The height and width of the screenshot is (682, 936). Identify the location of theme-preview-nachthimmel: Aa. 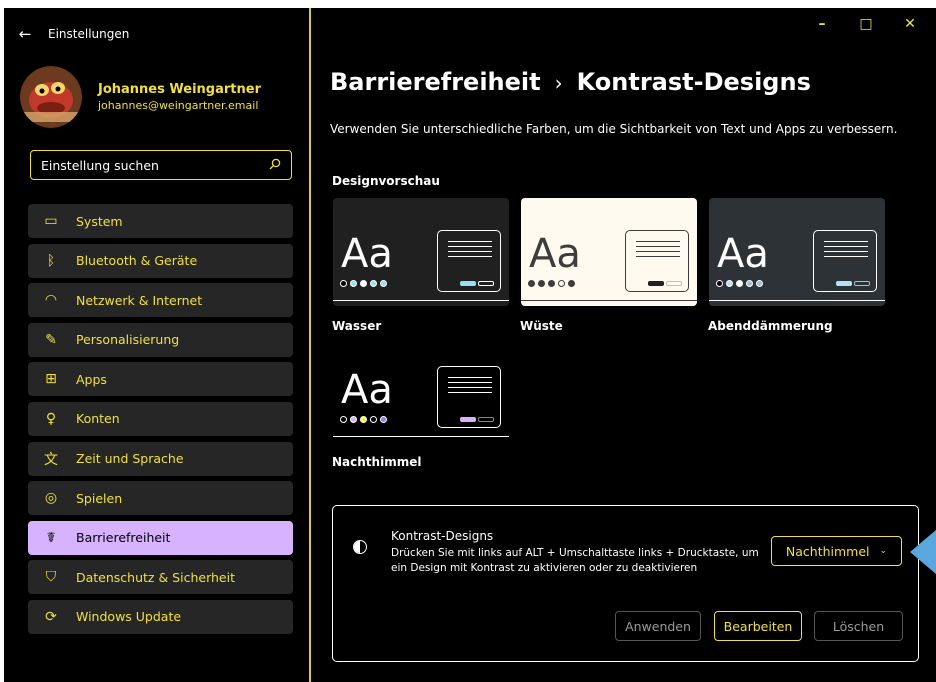
(421, 388).